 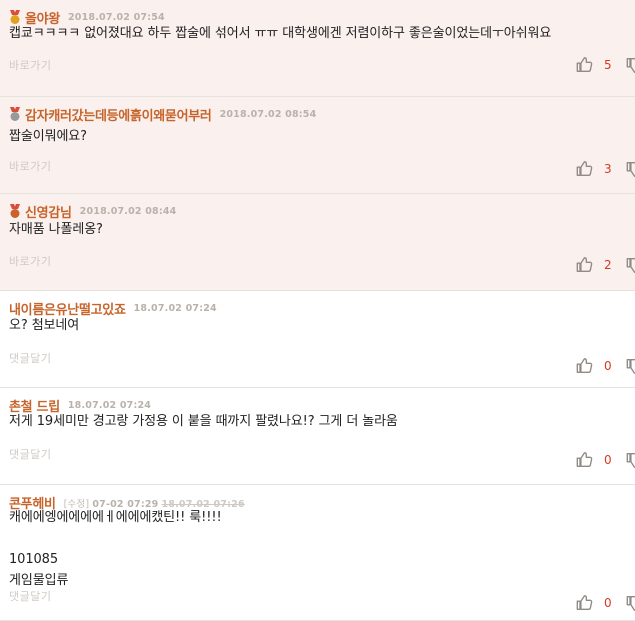 What do you see at coordinates (48, 136) in the screenshot?
I see `comment-text: 짭술이뭐에요?` at bounding box center [48, 136].